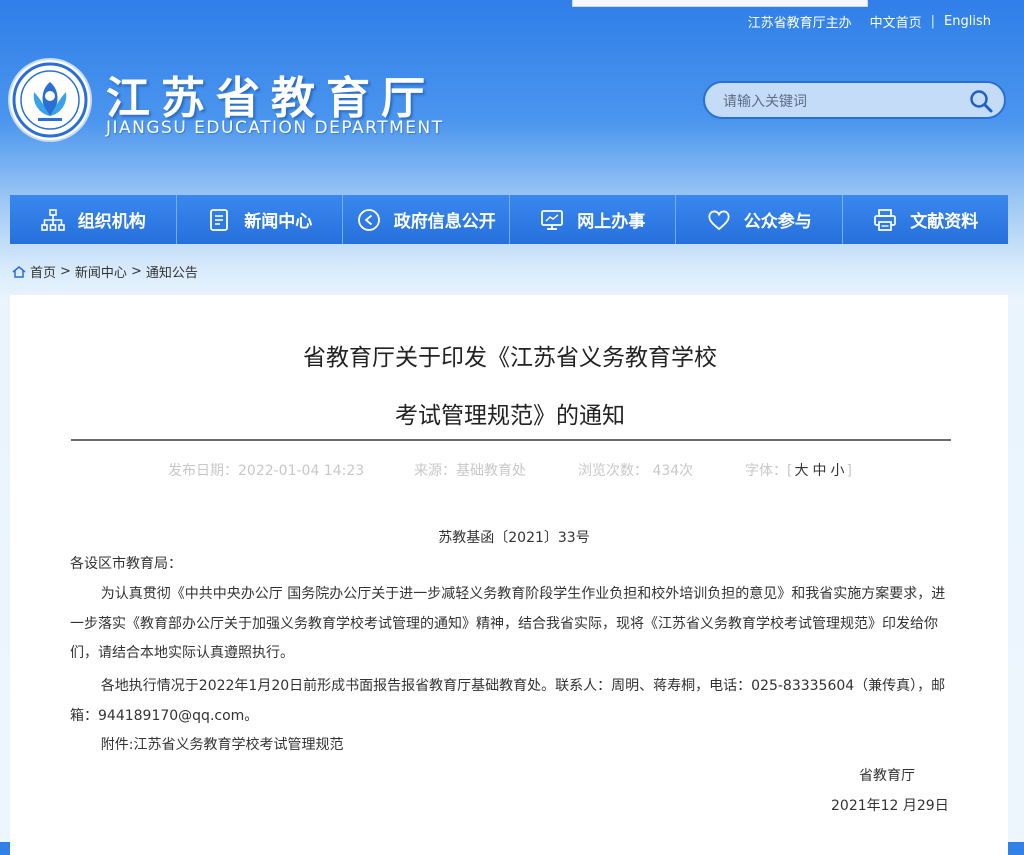 This screenshot has width=1024, height=855. What do you see at coordinates (271, 98) in the screenshot?
I see `site-title: 江苏省教育厅` at bounding box center [271, 98].